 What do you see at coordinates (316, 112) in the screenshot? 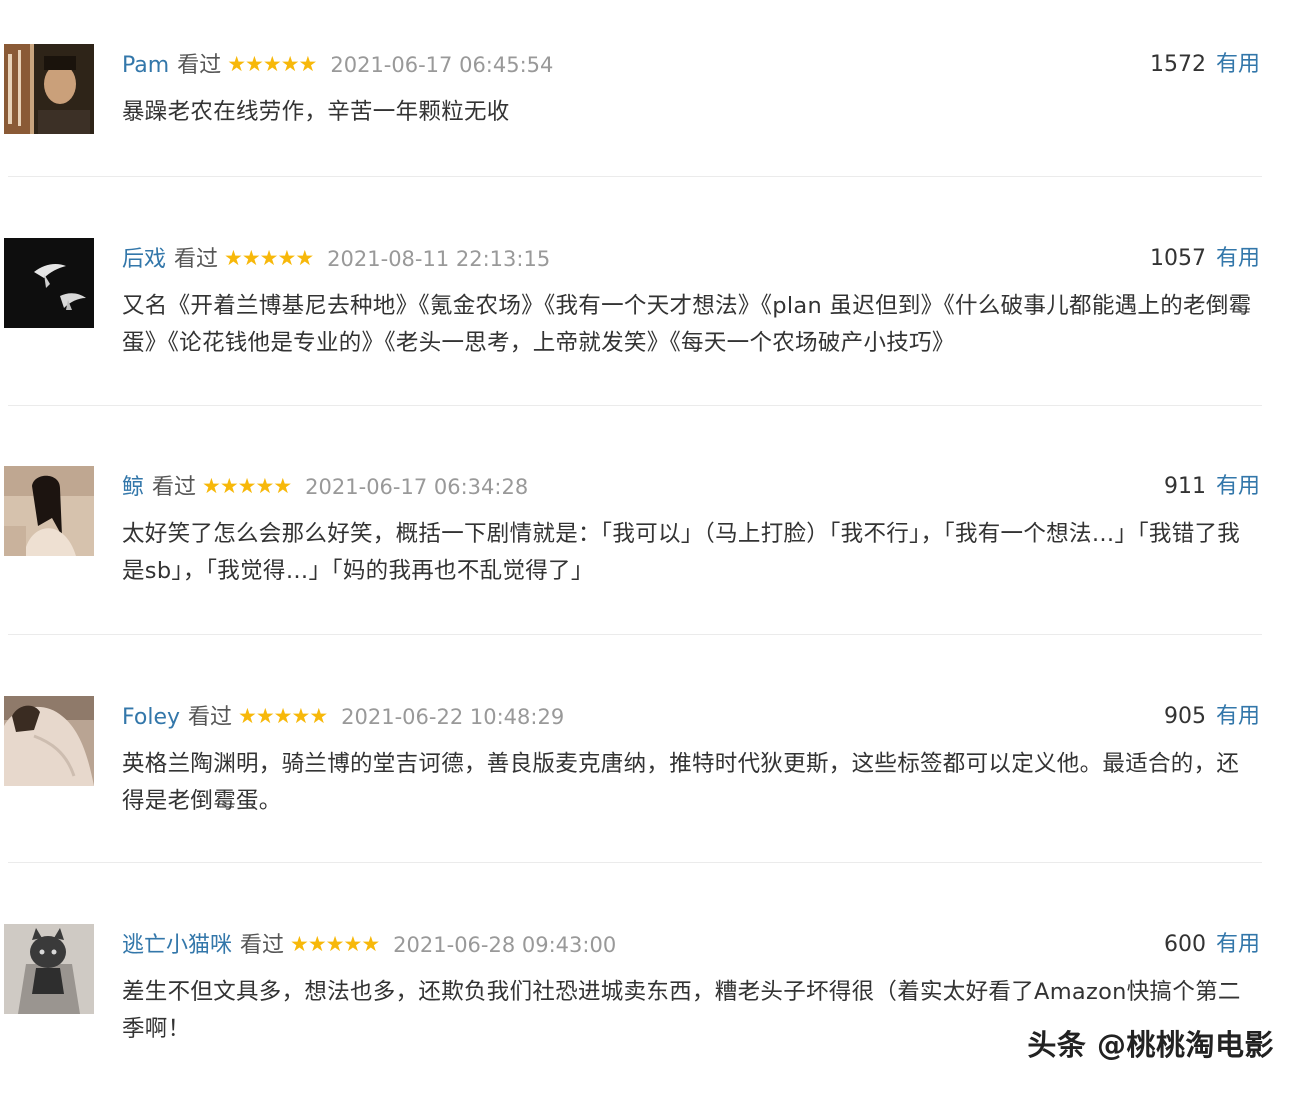
I see `review-comment: 暴躁老农在线劳作，辛苦一年颗粒无收` at bounding box center [316, 112].